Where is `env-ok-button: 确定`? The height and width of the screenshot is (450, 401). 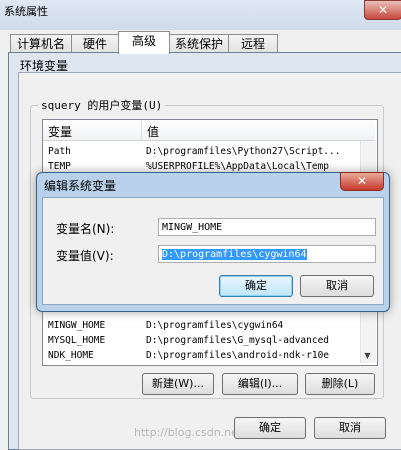
env-ok-button: 确定 is located at coordinates (270, 428).